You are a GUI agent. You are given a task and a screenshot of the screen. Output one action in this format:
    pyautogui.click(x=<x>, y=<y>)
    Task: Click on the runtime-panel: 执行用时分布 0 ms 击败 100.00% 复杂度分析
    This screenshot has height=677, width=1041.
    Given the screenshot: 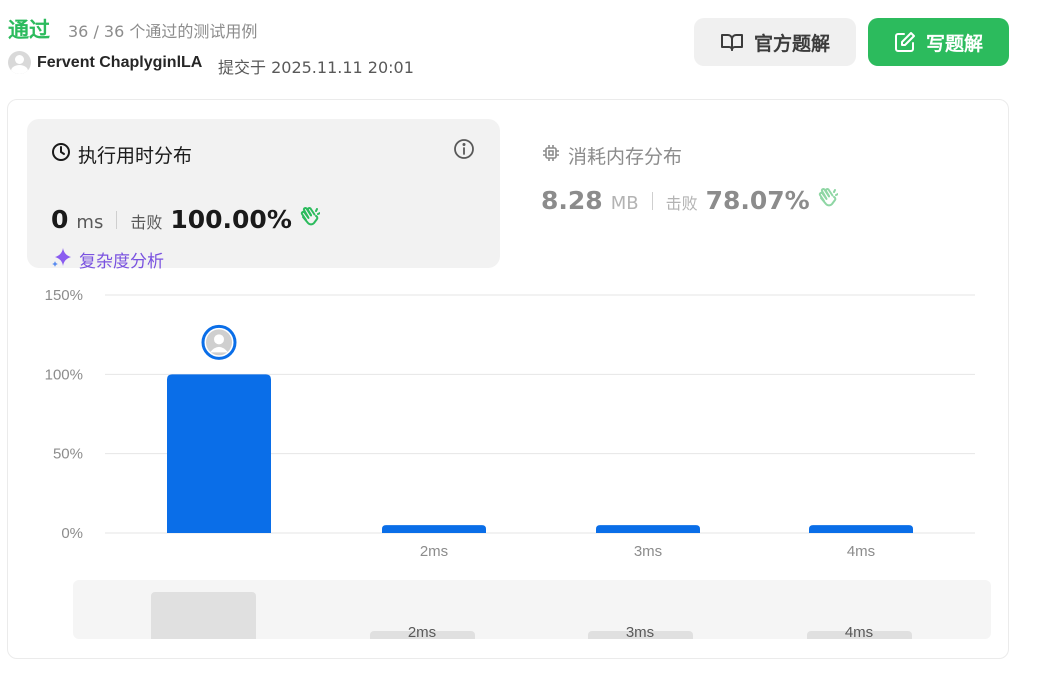 What is the action you would take?
    pyautogui.click(x=263, y=195)
    